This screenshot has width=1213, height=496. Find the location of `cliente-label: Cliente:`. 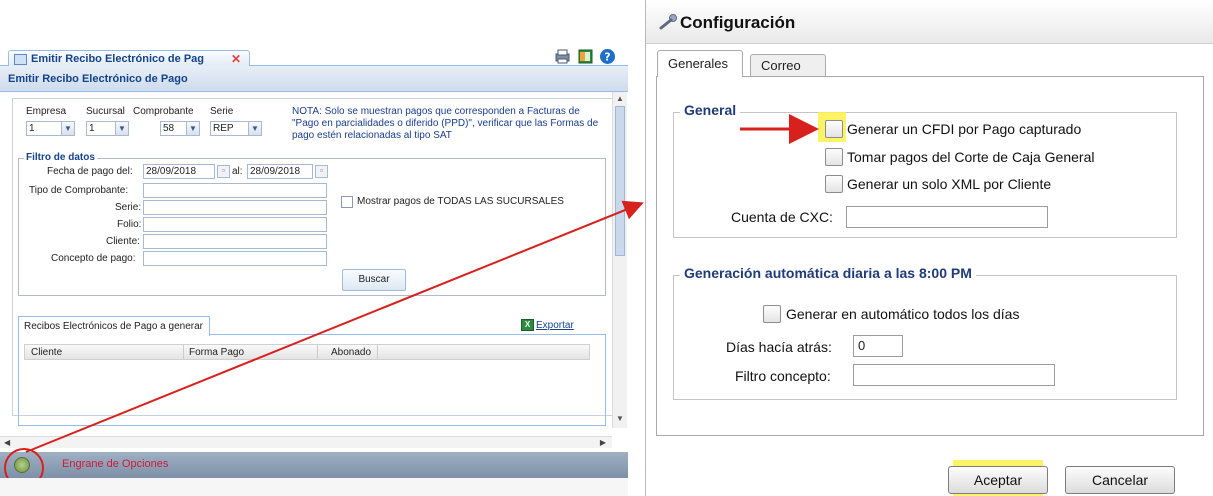

cliente-label: Cliente: is located at coordinates (123, 241).